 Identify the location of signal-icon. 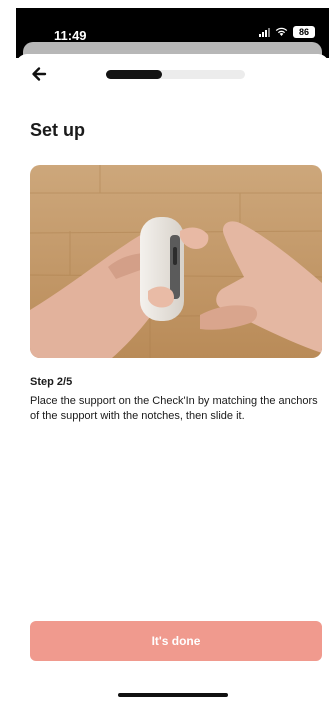
(264, 32).